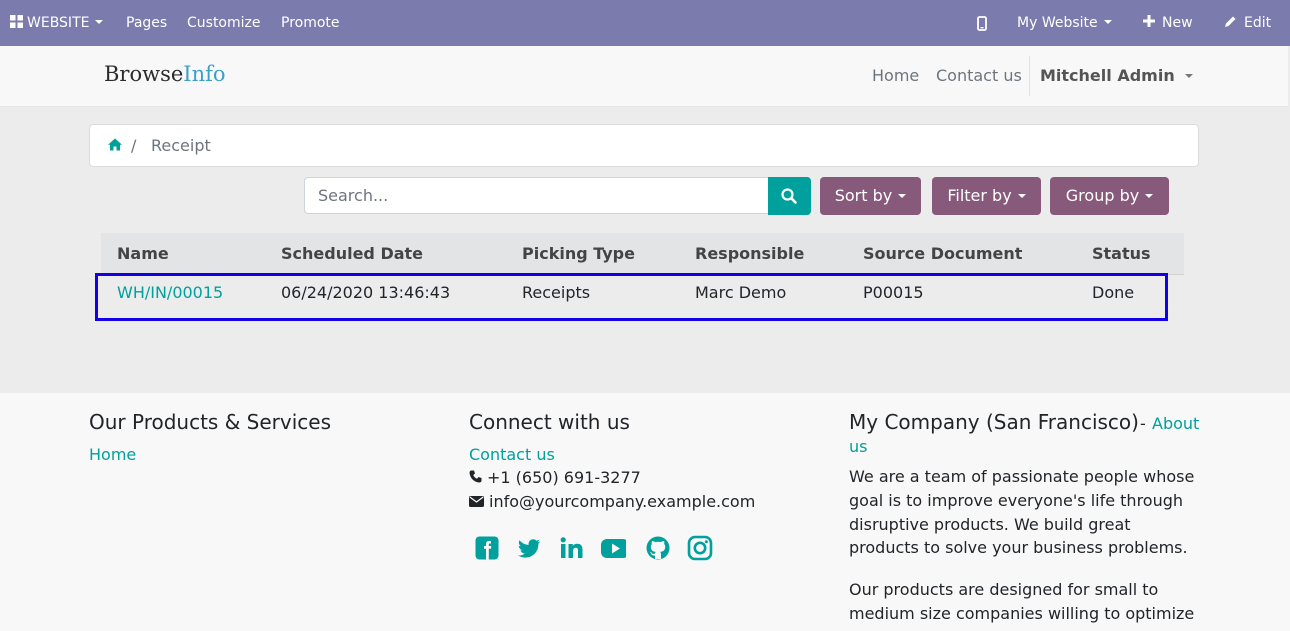 The width and height of the screenshot is (1290, 631). Describe the element at coordinates (572, 548) in the screenshot. I see `linkedin-icon` at that location.